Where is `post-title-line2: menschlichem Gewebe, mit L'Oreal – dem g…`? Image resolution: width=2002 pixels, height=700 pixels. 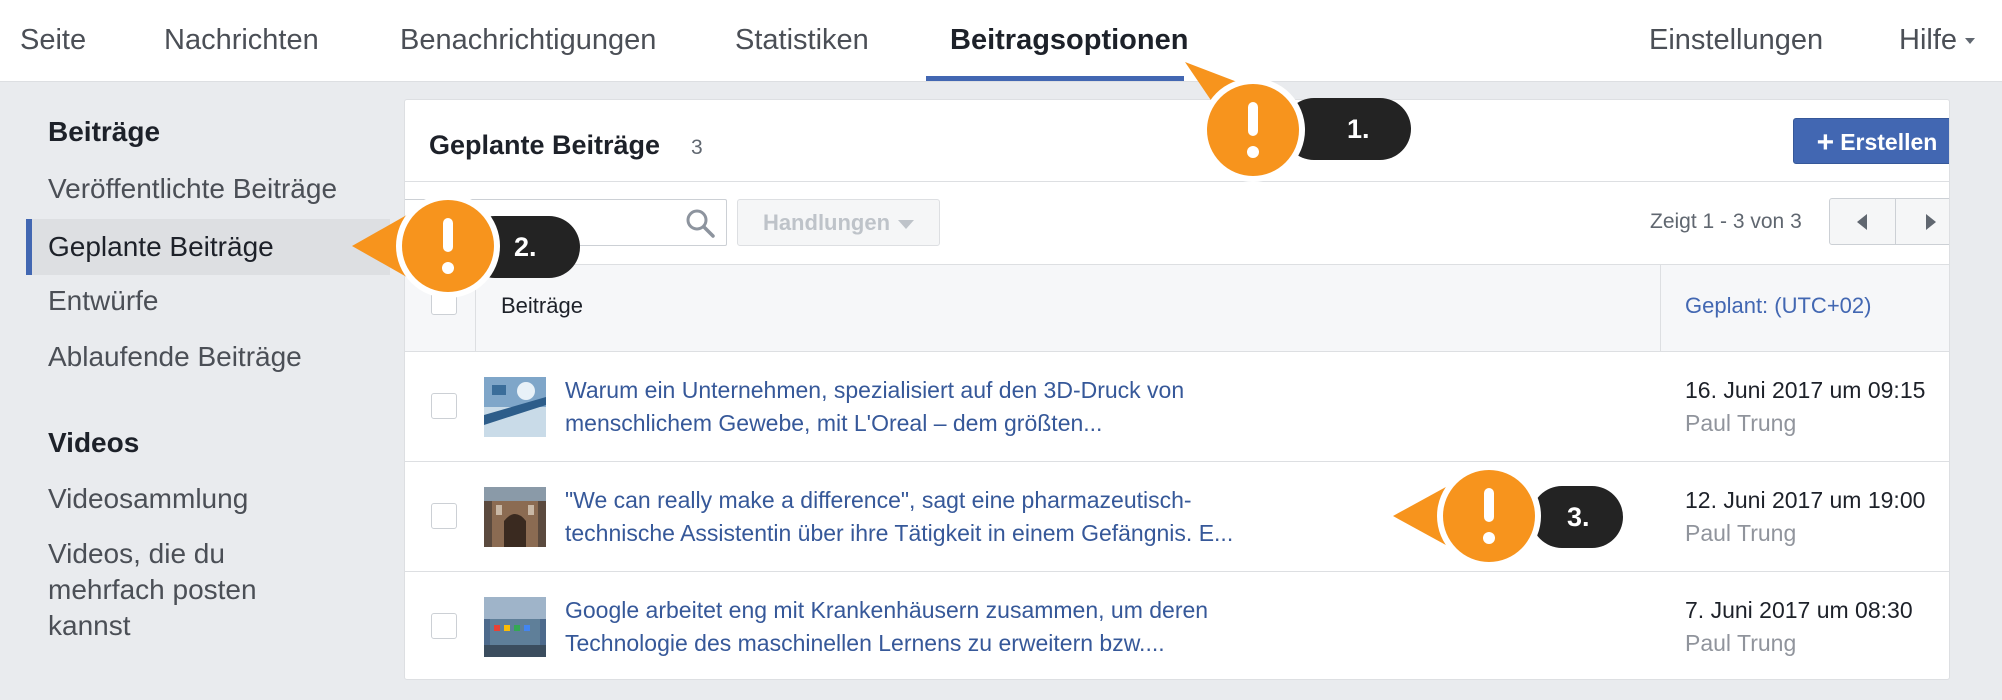 post-title-line2: menschlichem Gewebe, mit L'Oreal – dem g… is located at coordinates (834, 423).